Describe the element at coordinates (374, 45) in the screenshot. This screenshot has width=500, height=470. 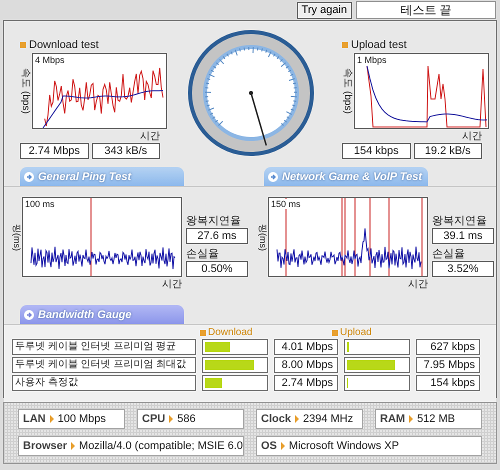
I see `test-title: Upload test` at that location.